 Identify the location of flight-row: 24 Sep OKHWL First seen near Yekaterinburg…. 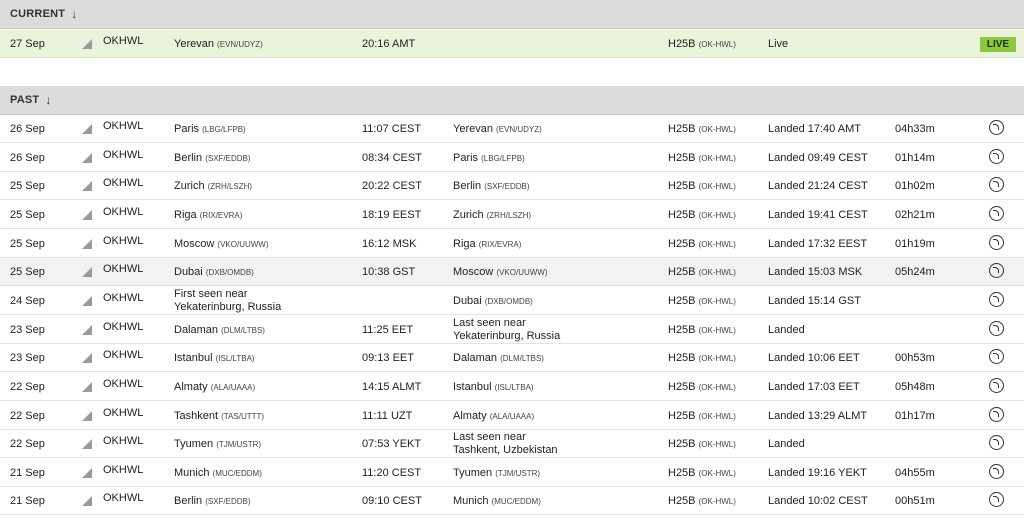
(512, 301).